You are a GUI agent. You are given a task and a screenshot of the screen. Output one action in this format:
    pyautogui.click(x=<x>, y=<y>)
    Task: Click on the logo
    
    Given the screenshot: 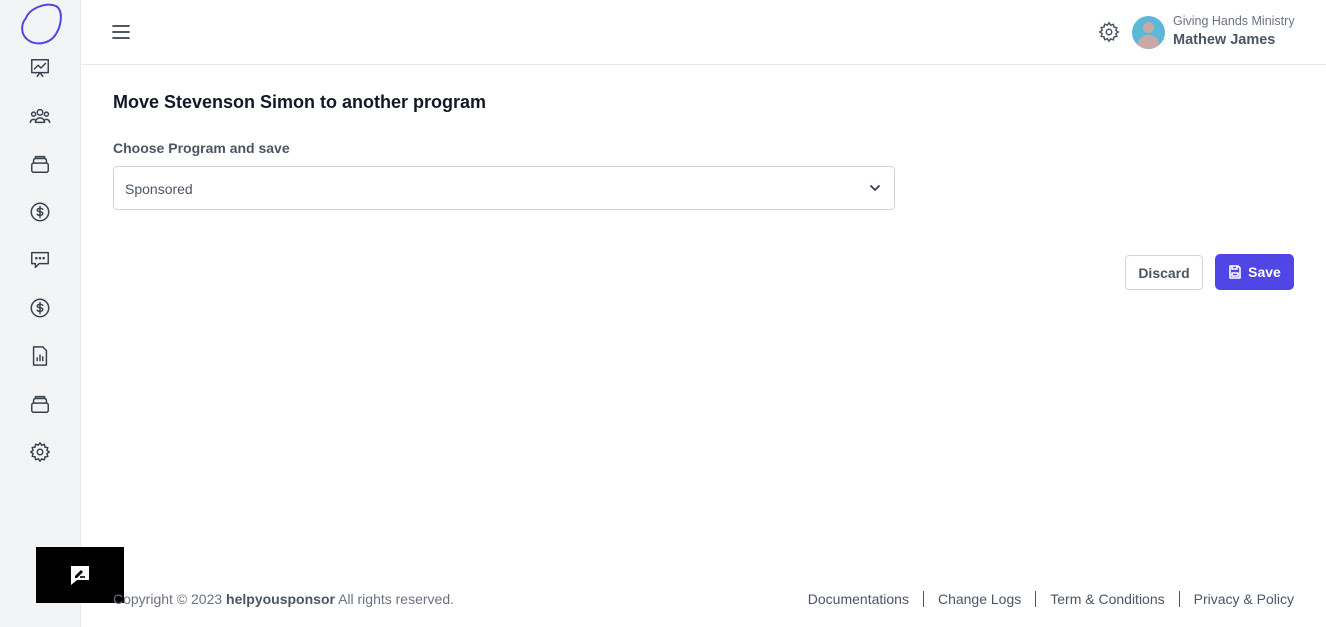 What is the action you would take?
    pyautogui.click(x=40, y=24)
    